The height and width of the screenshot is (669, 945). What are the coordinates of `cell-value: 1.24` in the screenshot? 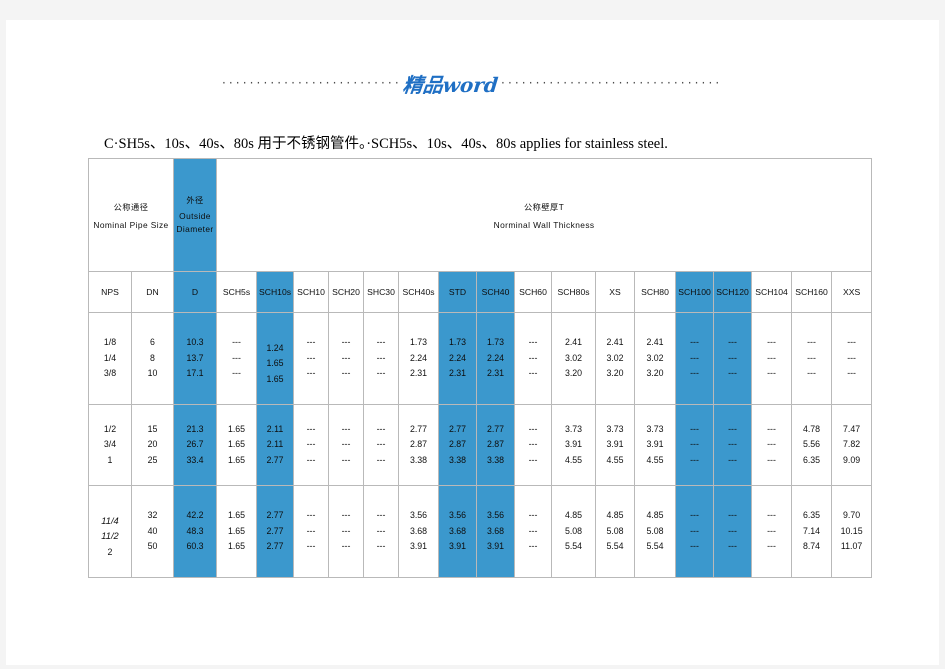 It's located at (275, 347).